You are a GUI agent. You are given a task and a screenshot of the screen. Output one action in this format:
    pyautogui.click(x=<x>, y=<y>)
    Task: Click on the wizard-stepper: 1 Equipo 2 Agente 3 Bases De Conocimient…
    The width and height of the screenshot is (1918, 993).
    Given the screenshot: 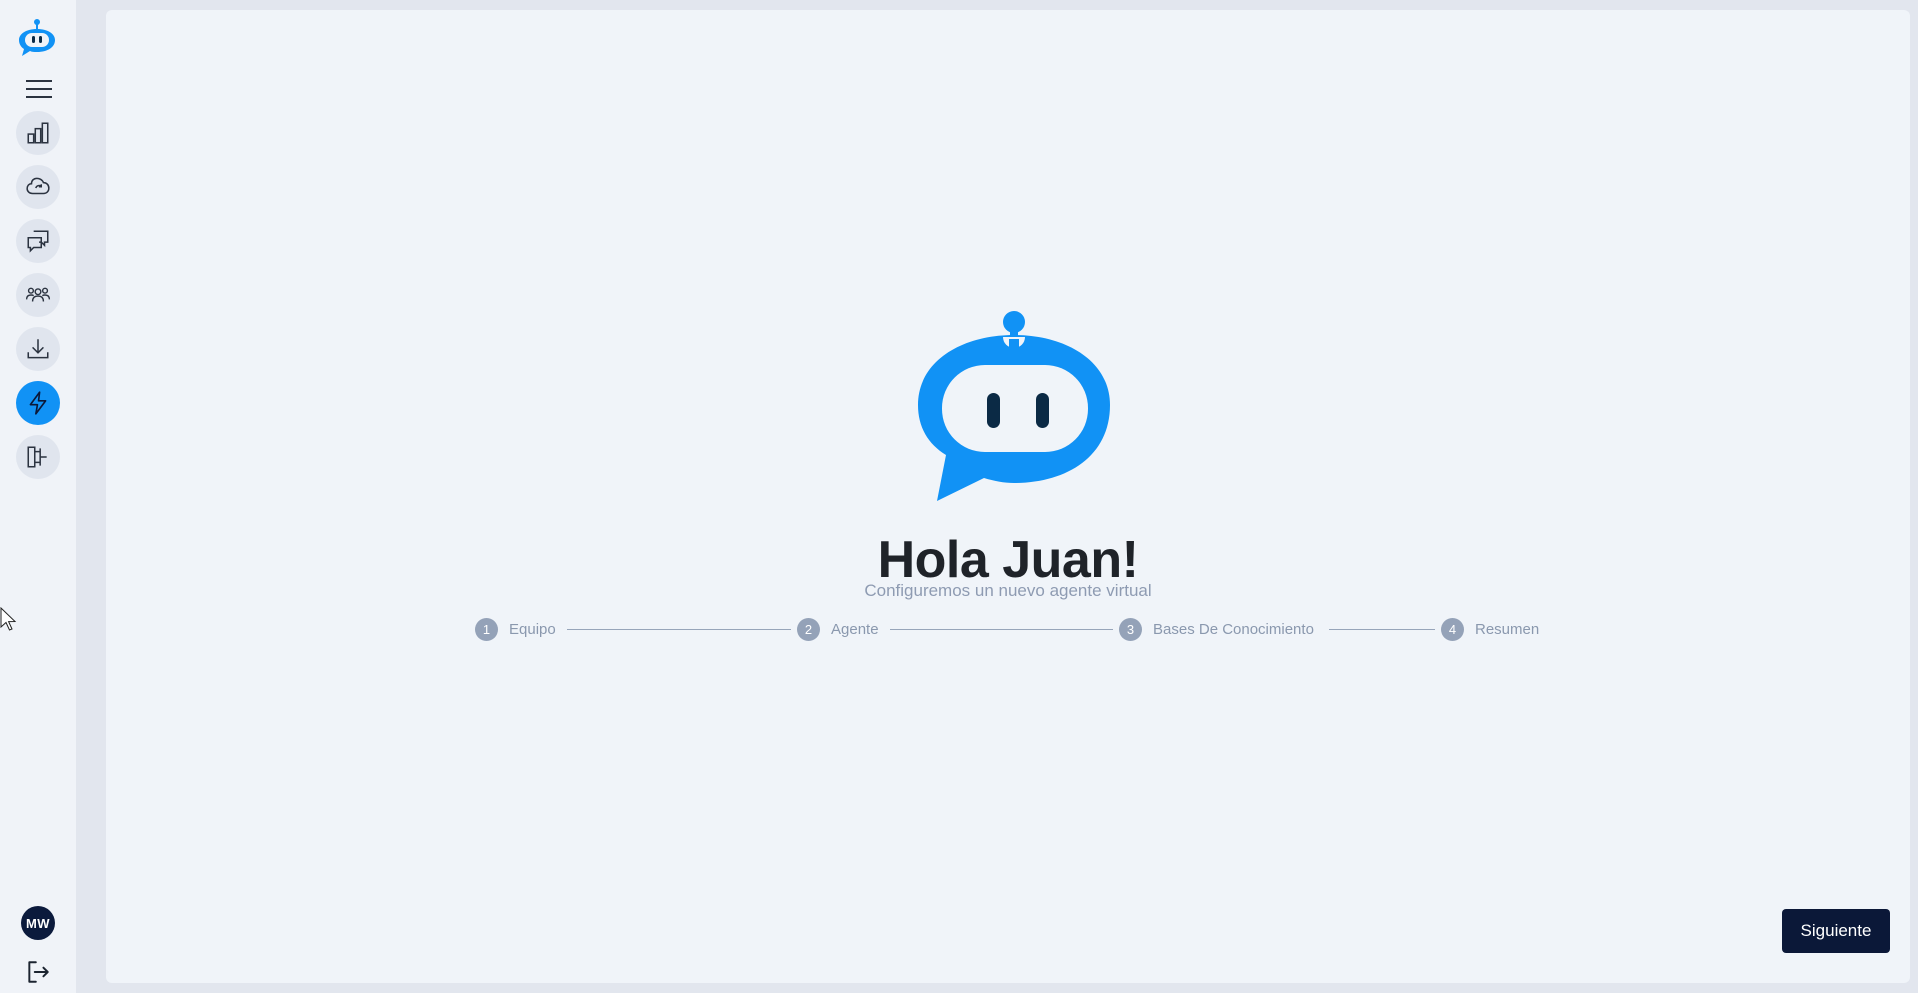 What is the action you would take?
    pyautogui.click(x=1008, y=629)
    